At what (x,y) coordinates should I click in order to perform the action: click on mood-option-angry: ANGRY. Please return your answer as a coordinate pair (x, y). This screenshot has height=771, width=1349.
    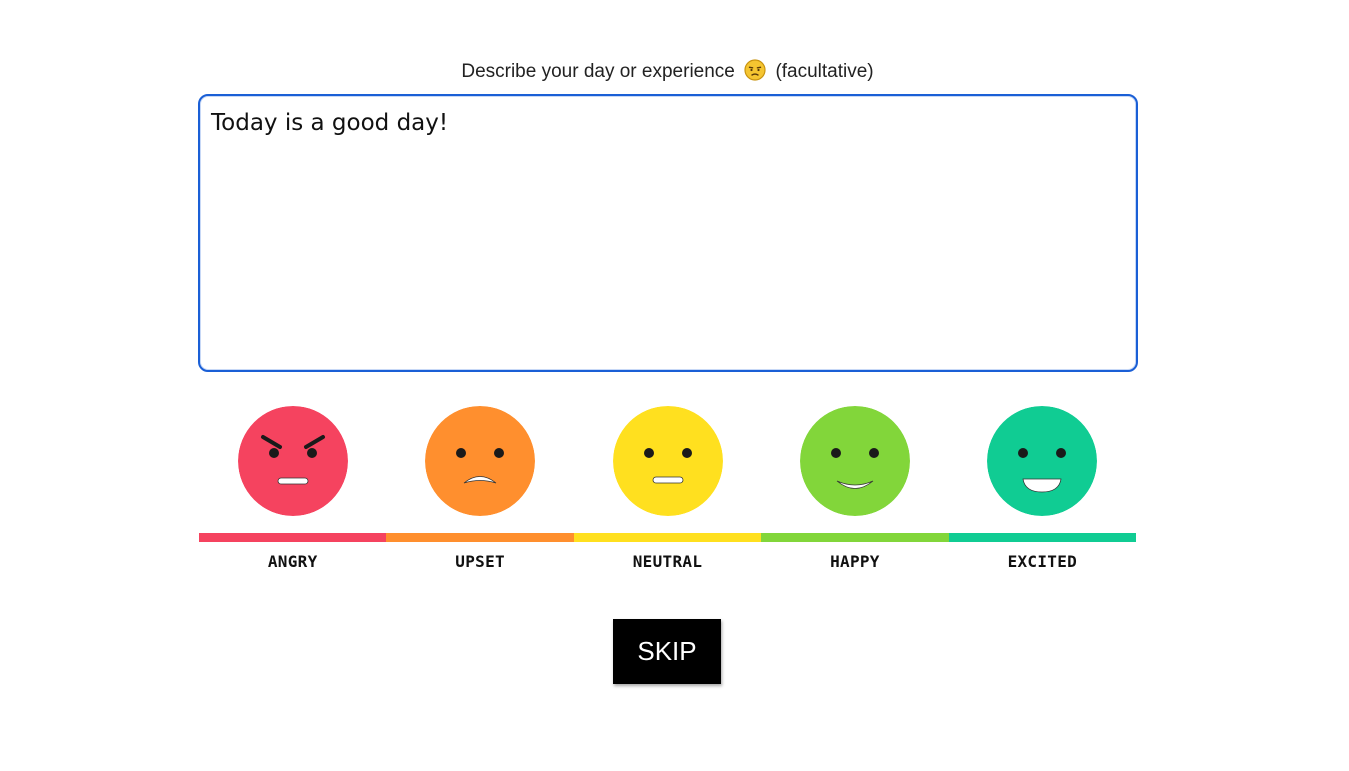
    Looking at the image, I should click on (293, 488).